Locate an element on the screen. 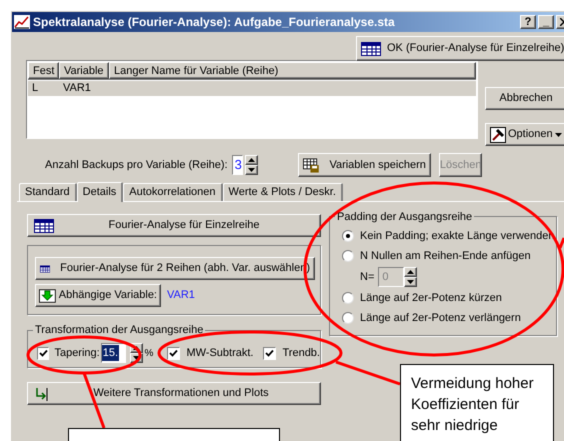 This screenshot has width=564, height=441. minimize-button: _ is located at coordinates (546, 22).